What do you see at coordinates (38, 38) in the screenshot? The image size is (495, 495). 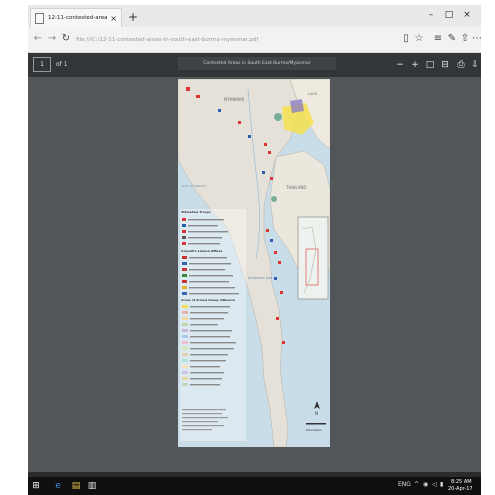 I see `back-icon: ←` at bounding box center [38, 38].